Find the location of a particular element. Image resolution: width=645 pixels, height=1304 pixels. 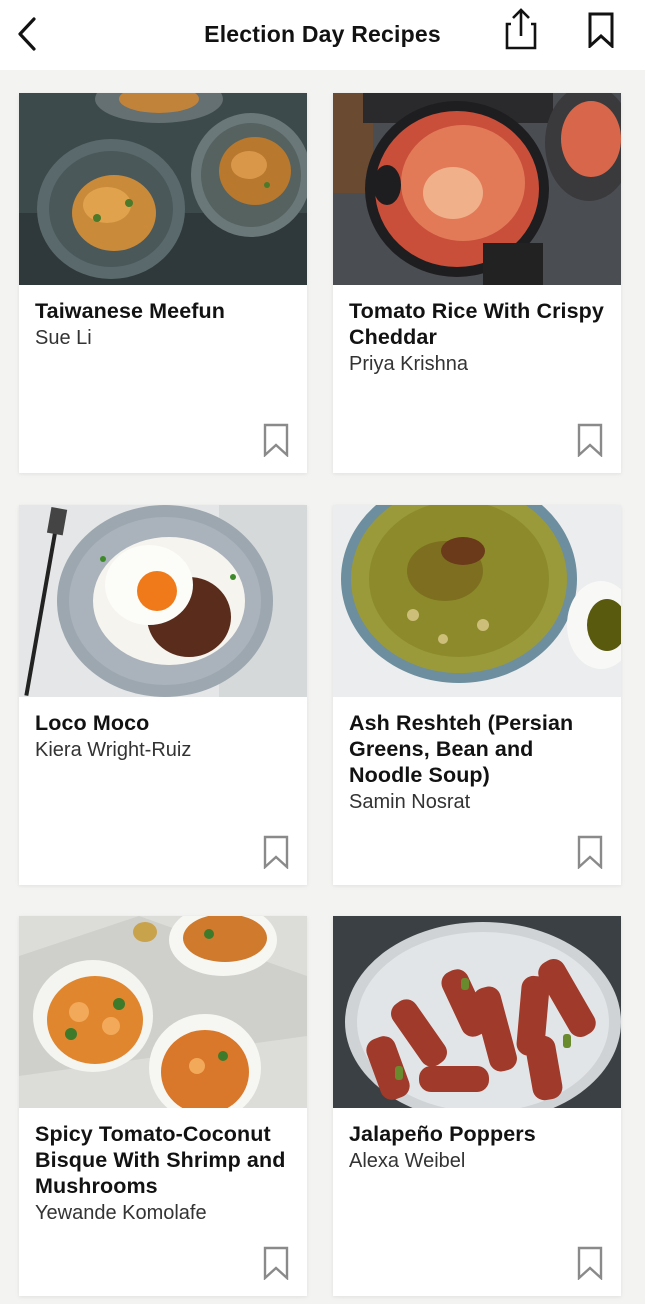

recipe-info: Loco Moco Kiera Wright-Ruiz is located at coordinates (165, 736).